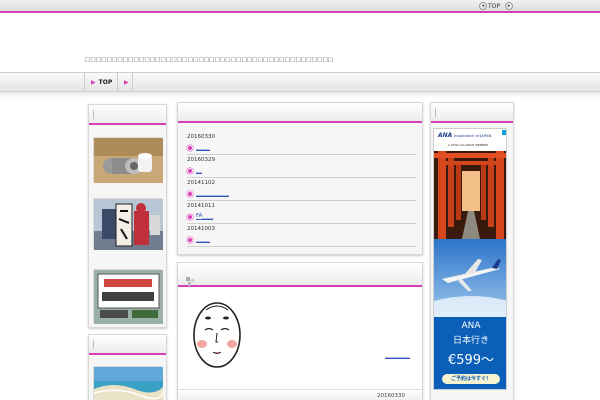 Image resolution: width=600 pixels, height=400 pixels. Describe the element at coordinates (201, 229) in the screenshot. I see `entry-date: 20141003` at that location.